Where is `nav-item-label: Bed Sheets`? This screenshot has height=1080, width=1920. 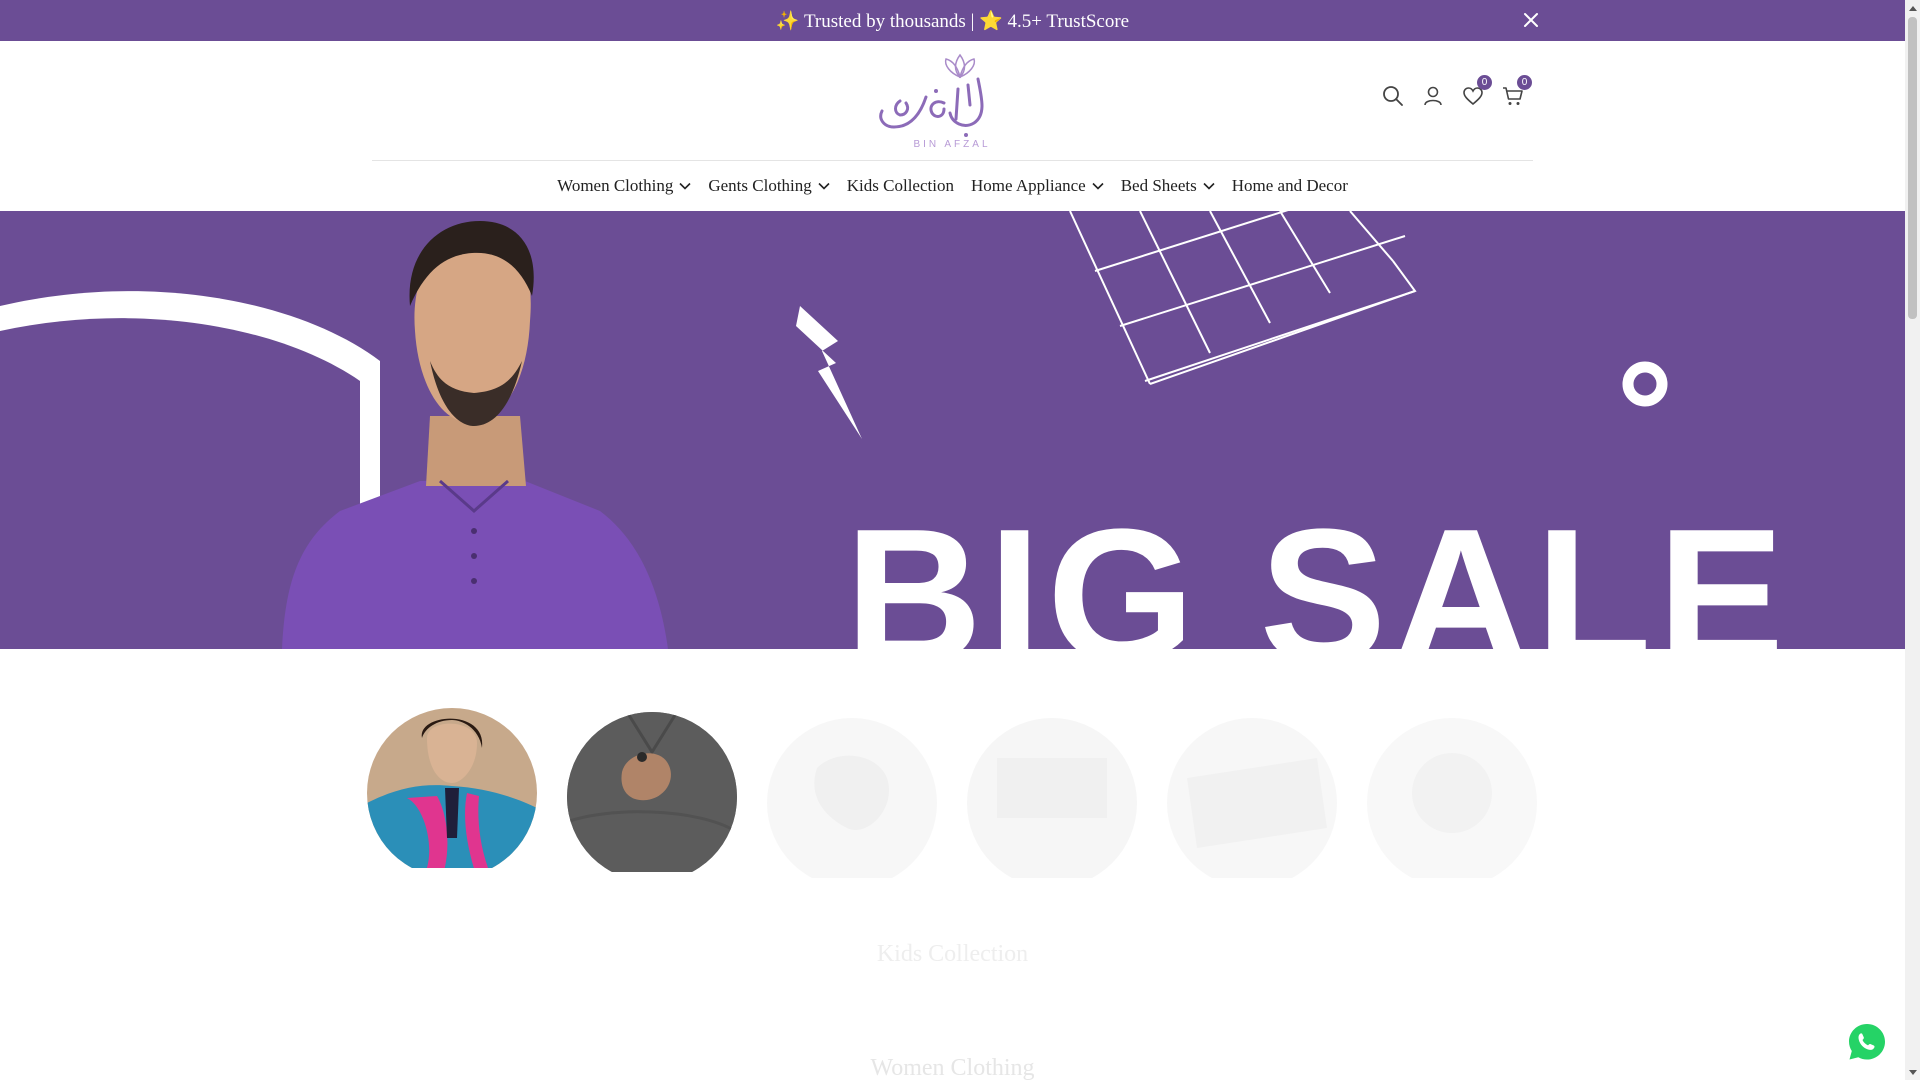 nav-item-label: Bed Sheets is located at coordinates (1158, 185).